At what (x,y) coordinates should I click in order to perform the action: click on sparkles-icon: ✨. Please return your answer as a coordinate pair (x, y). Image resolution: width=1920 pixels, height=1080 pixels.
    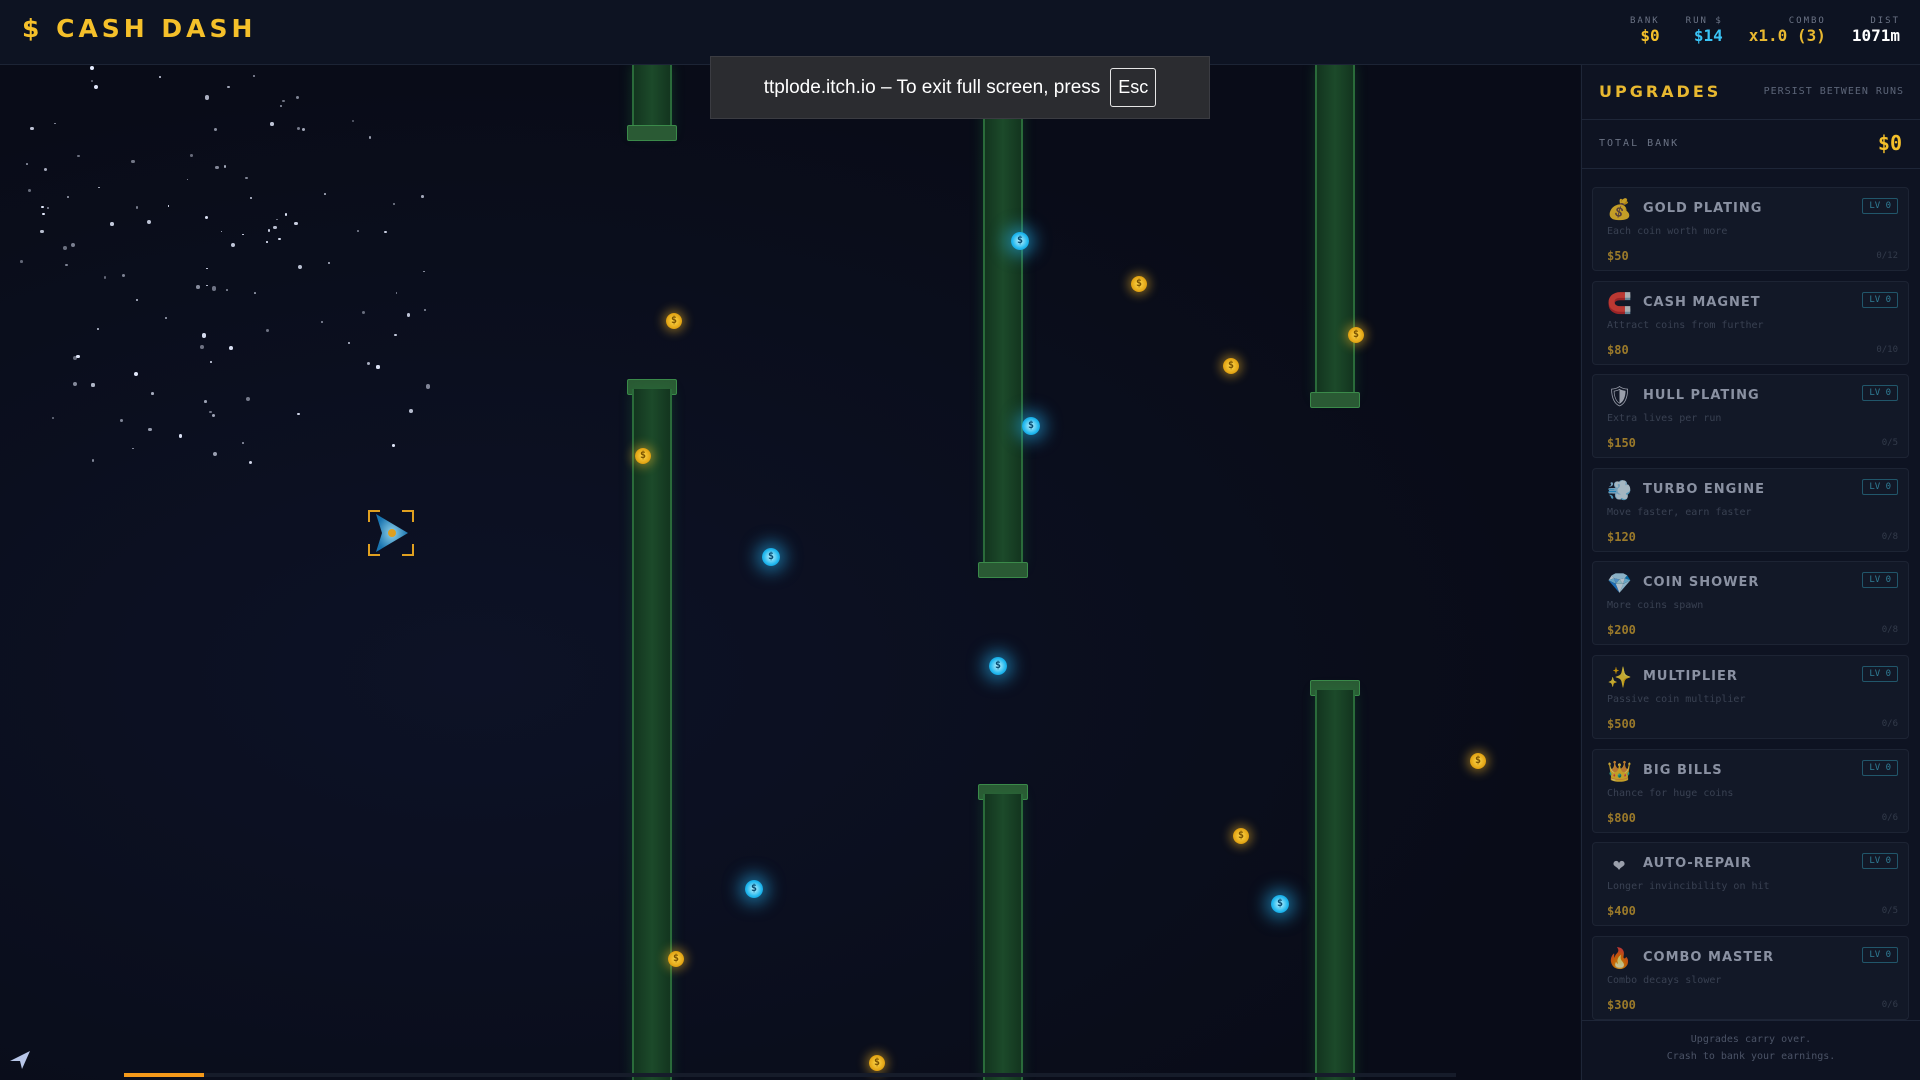
    Looking at the image, I should click on (1619, 677).